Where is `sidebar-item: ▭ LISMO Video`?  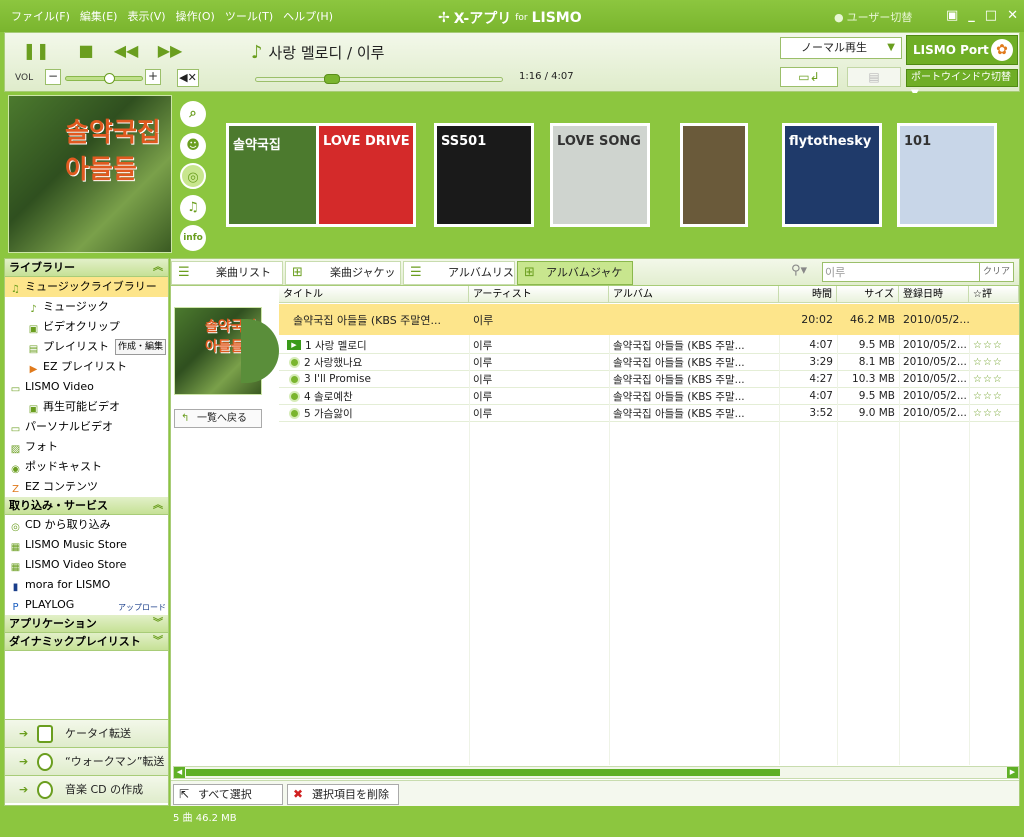
sidebar-item: ▭ LISMO Video is located at coordinates (86, 387).